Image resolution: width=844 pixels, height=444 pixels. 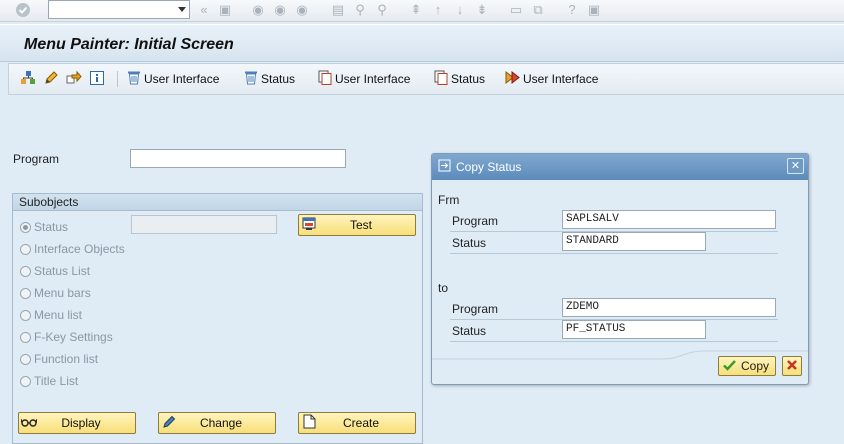 I want to click on cancel-button, so click(x=792, y=366).